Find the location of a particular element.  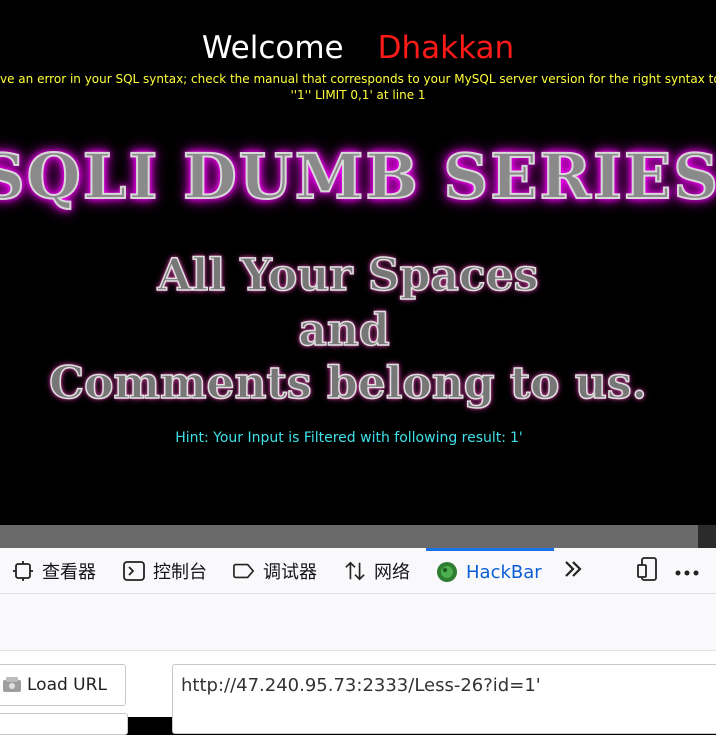

tab-inspector: 查看器 is located at coordinates (54, 570).